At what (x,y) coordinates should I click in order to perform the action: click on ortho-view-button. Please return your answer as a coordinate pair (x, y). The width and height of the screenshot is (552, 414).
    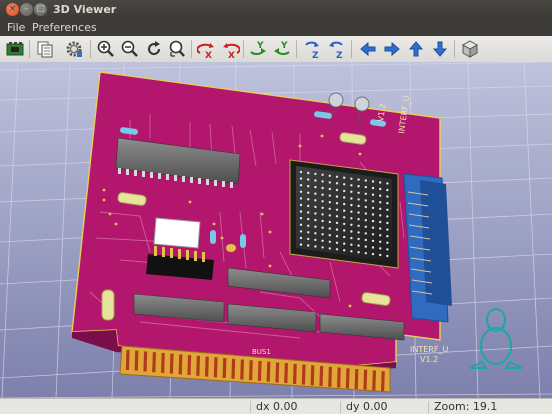
    Looking at the image, I should click on (470, 49).